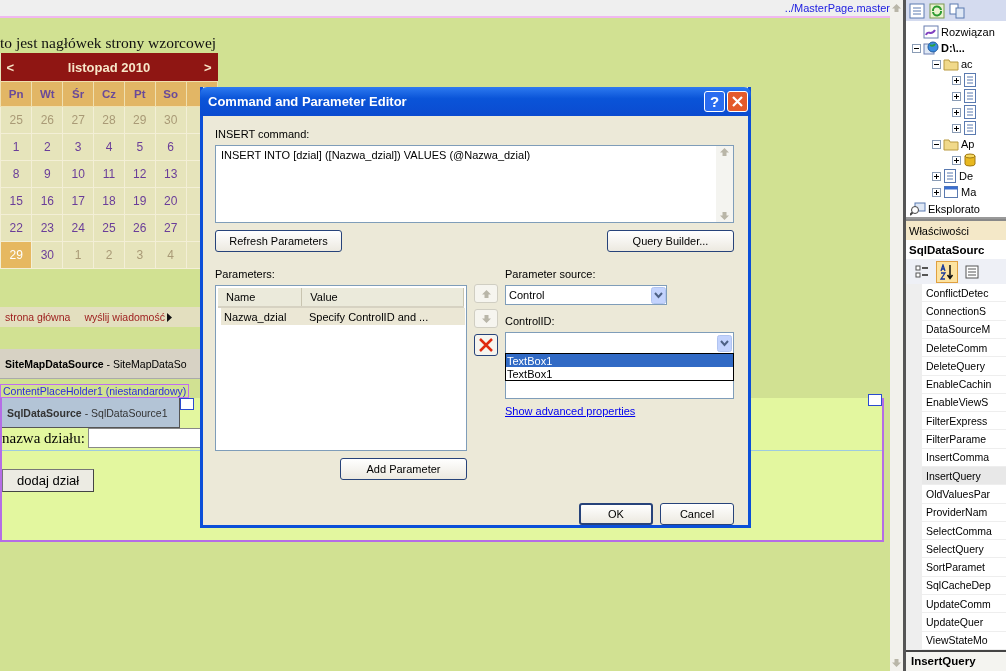  I want to click on control-id-dropdown: TextBox1 TextBox1, so click(619, 365).